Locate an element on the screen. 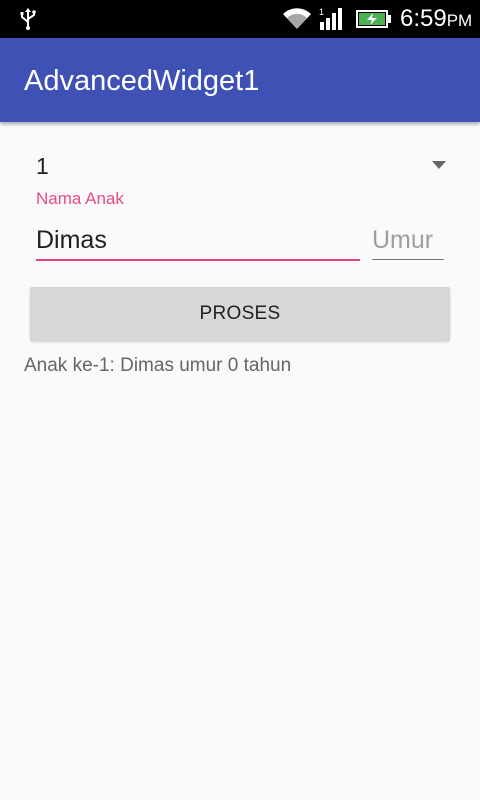 This screenshot has height=800, width=480. app-title: AdvancedWidget1 is located at coordinates (142, 81).